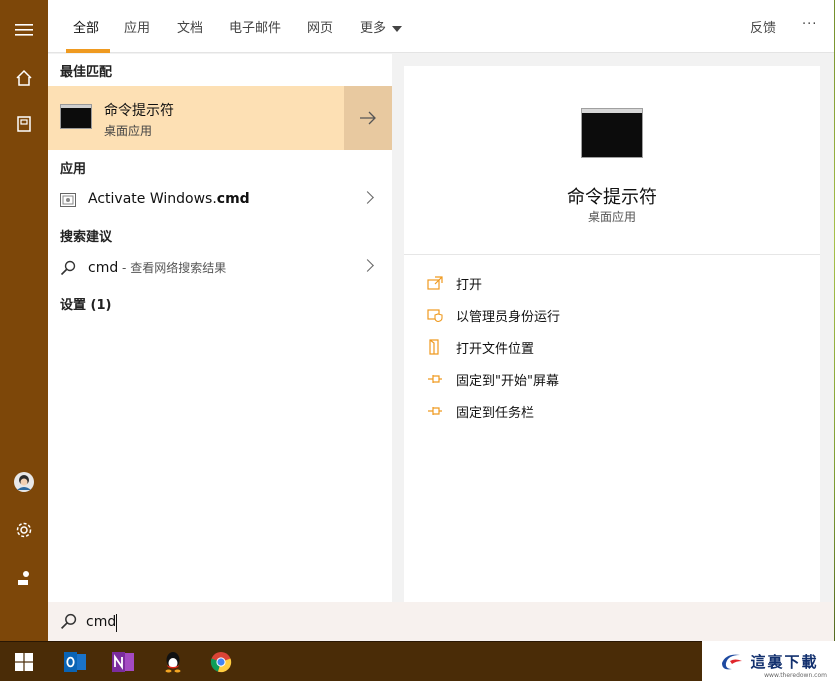 Image resolution: width=835 pixels, height=681 pixels. I want to click on action-label: 打开文件位置, so click(495, 349).